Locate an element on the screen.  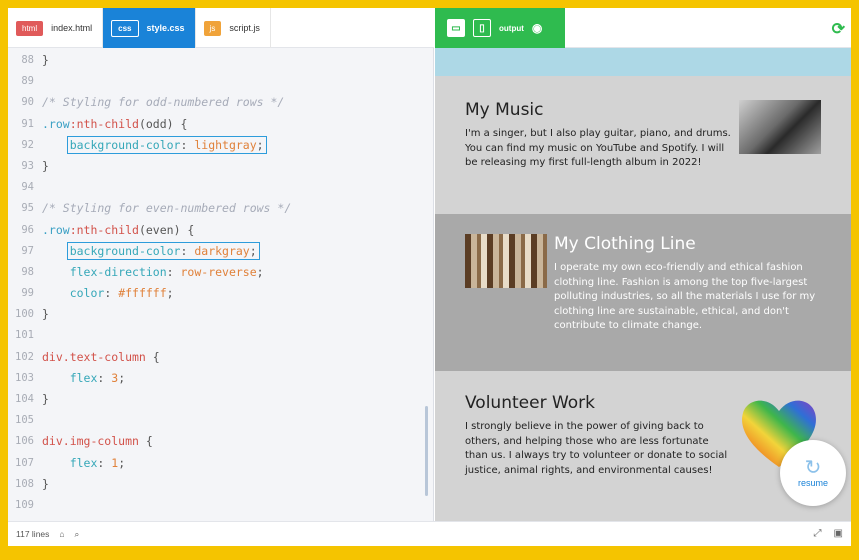
row-title: Volunteer Work is located at coordinates (530, 403).